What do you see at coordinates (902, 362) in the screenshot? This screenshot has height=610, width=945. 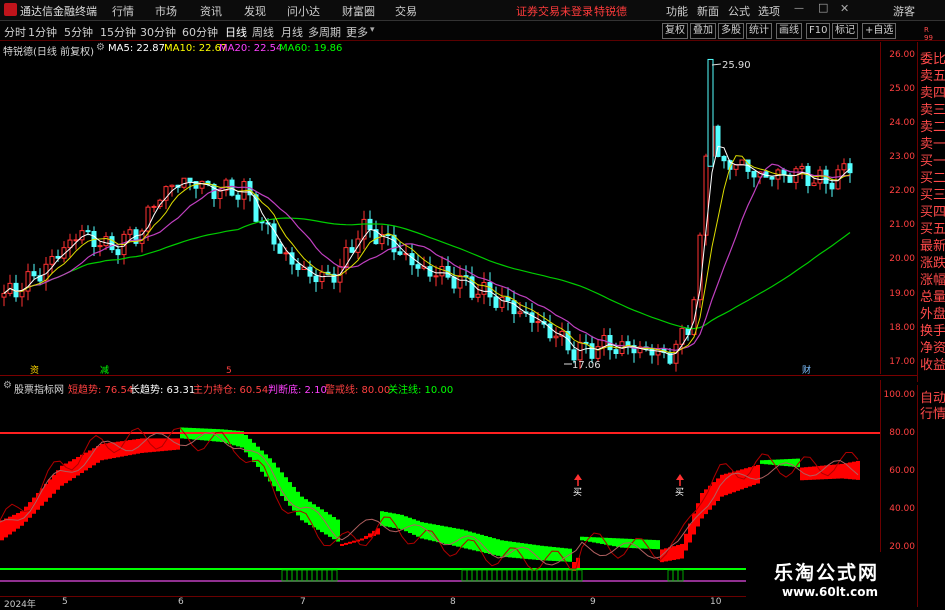 I see `price-tick: 17.00` at bounding box center [902, 362].